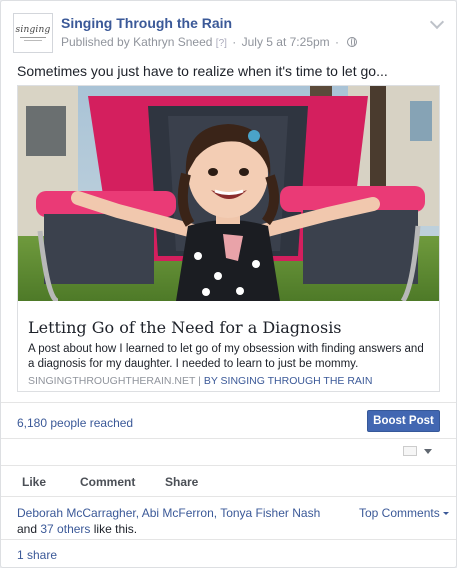  I want to click on actor-selector, so click(419, 452).